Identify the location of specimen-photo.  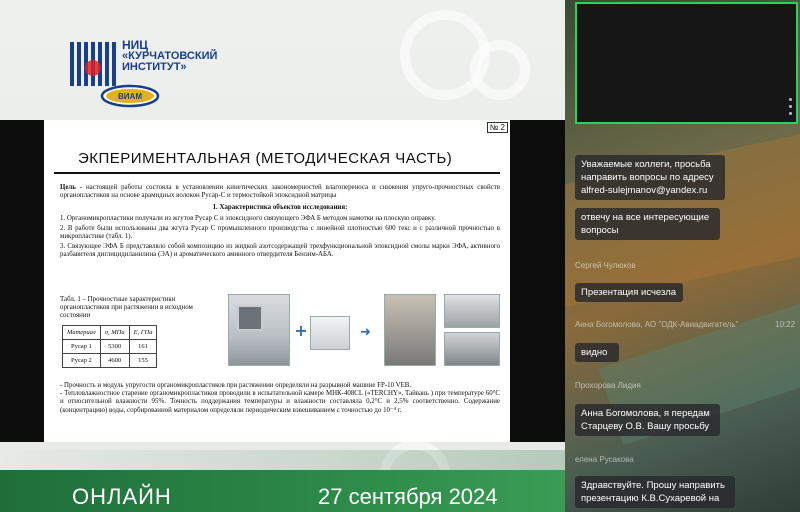
(472, 311).